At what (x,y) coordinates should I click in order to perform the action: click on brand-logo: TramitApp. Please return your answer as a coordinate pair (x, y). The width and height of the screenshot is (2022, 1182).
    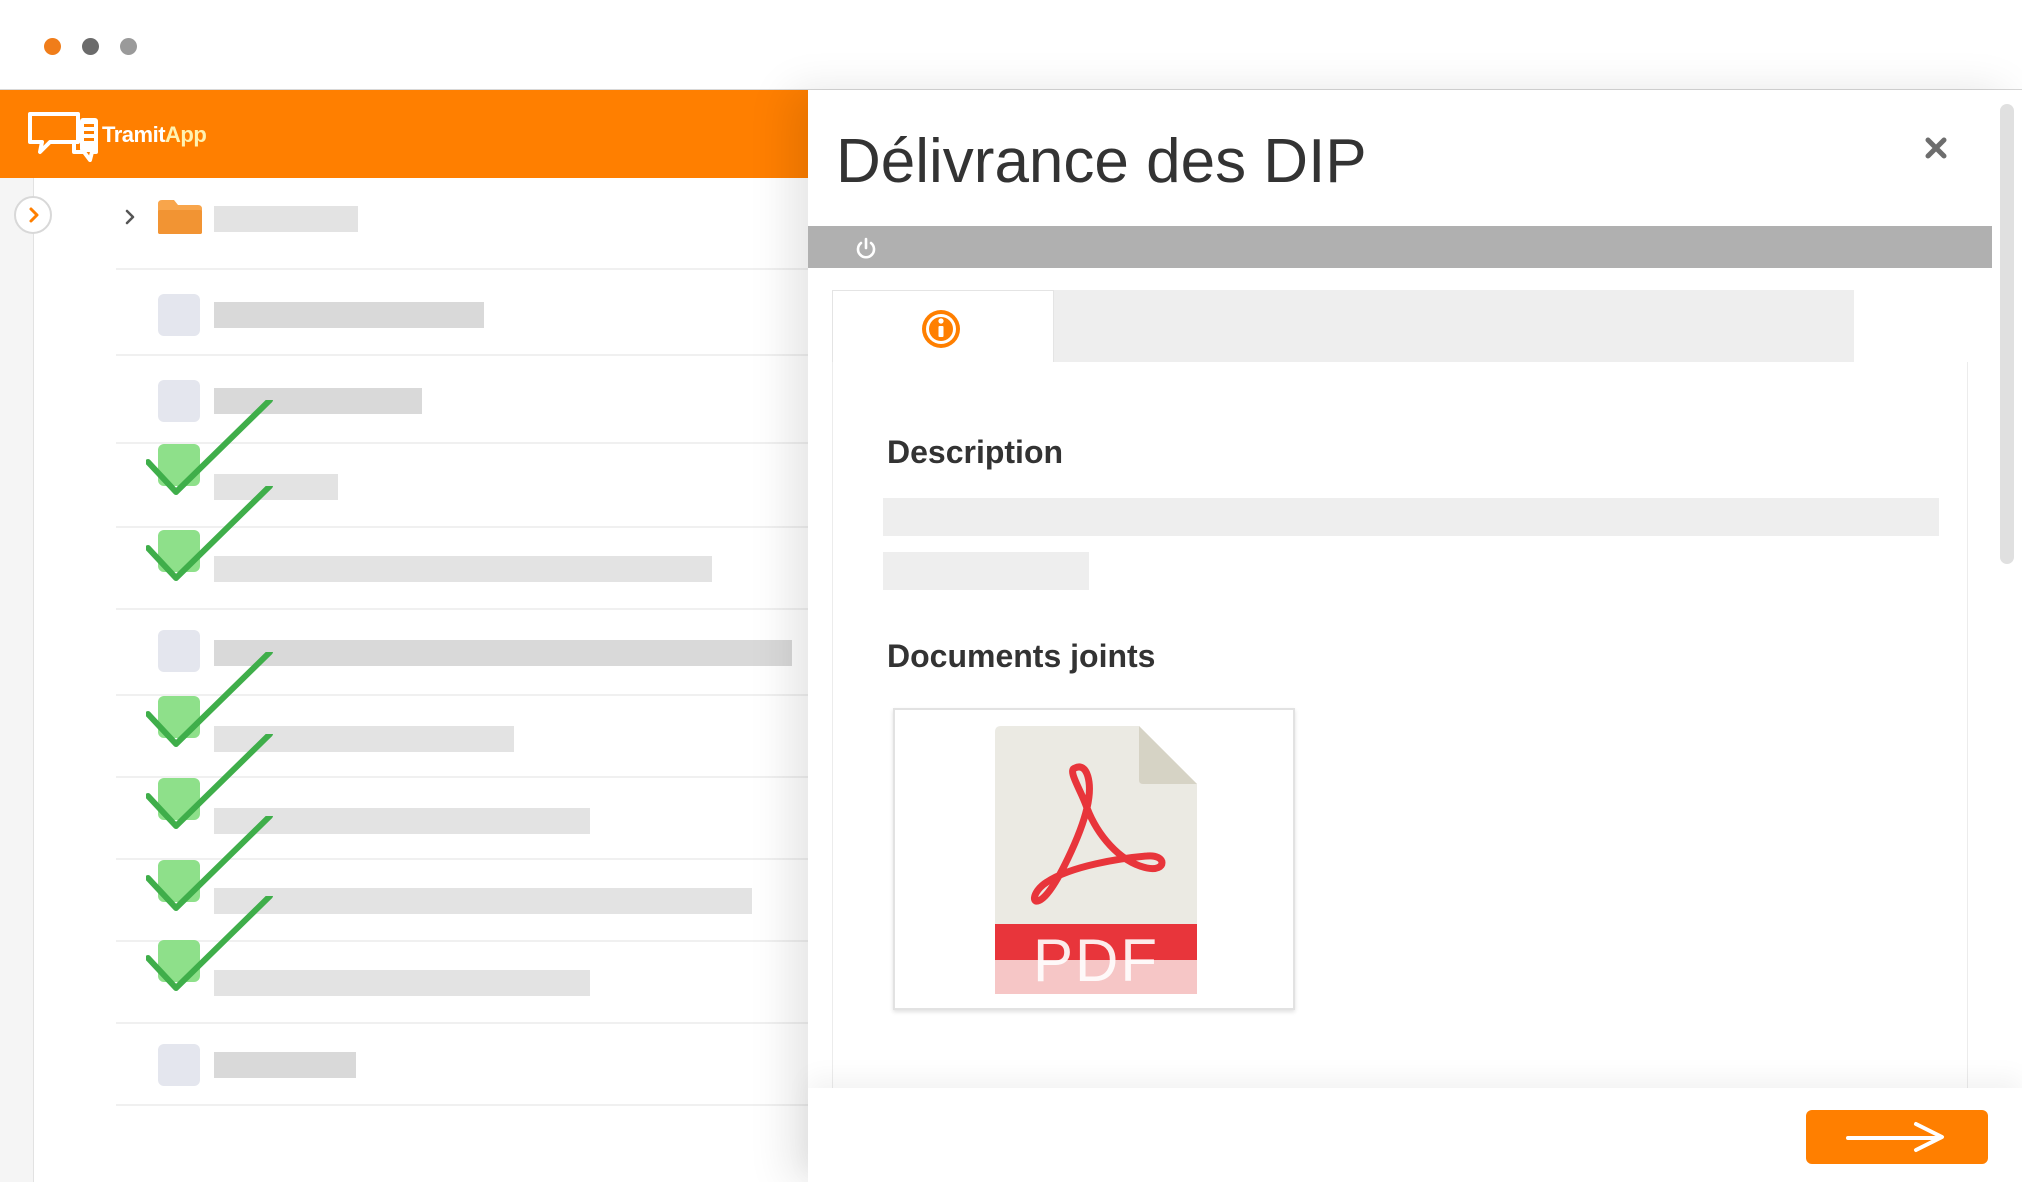
    Looking at the image, I should click on (126, 134).